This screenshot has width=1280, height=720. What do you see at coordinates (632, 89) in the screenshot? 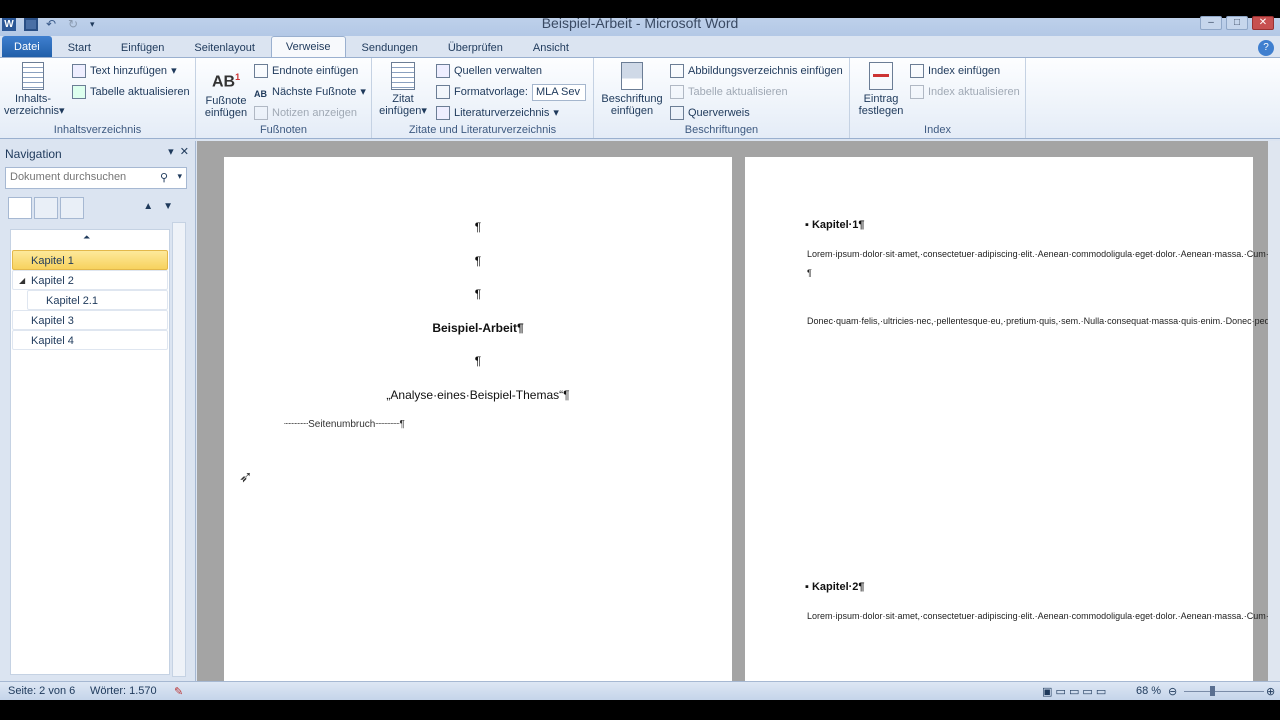
I see `insert-caption-button: Beschriftung einfügen` at bounding box center [632, 89].